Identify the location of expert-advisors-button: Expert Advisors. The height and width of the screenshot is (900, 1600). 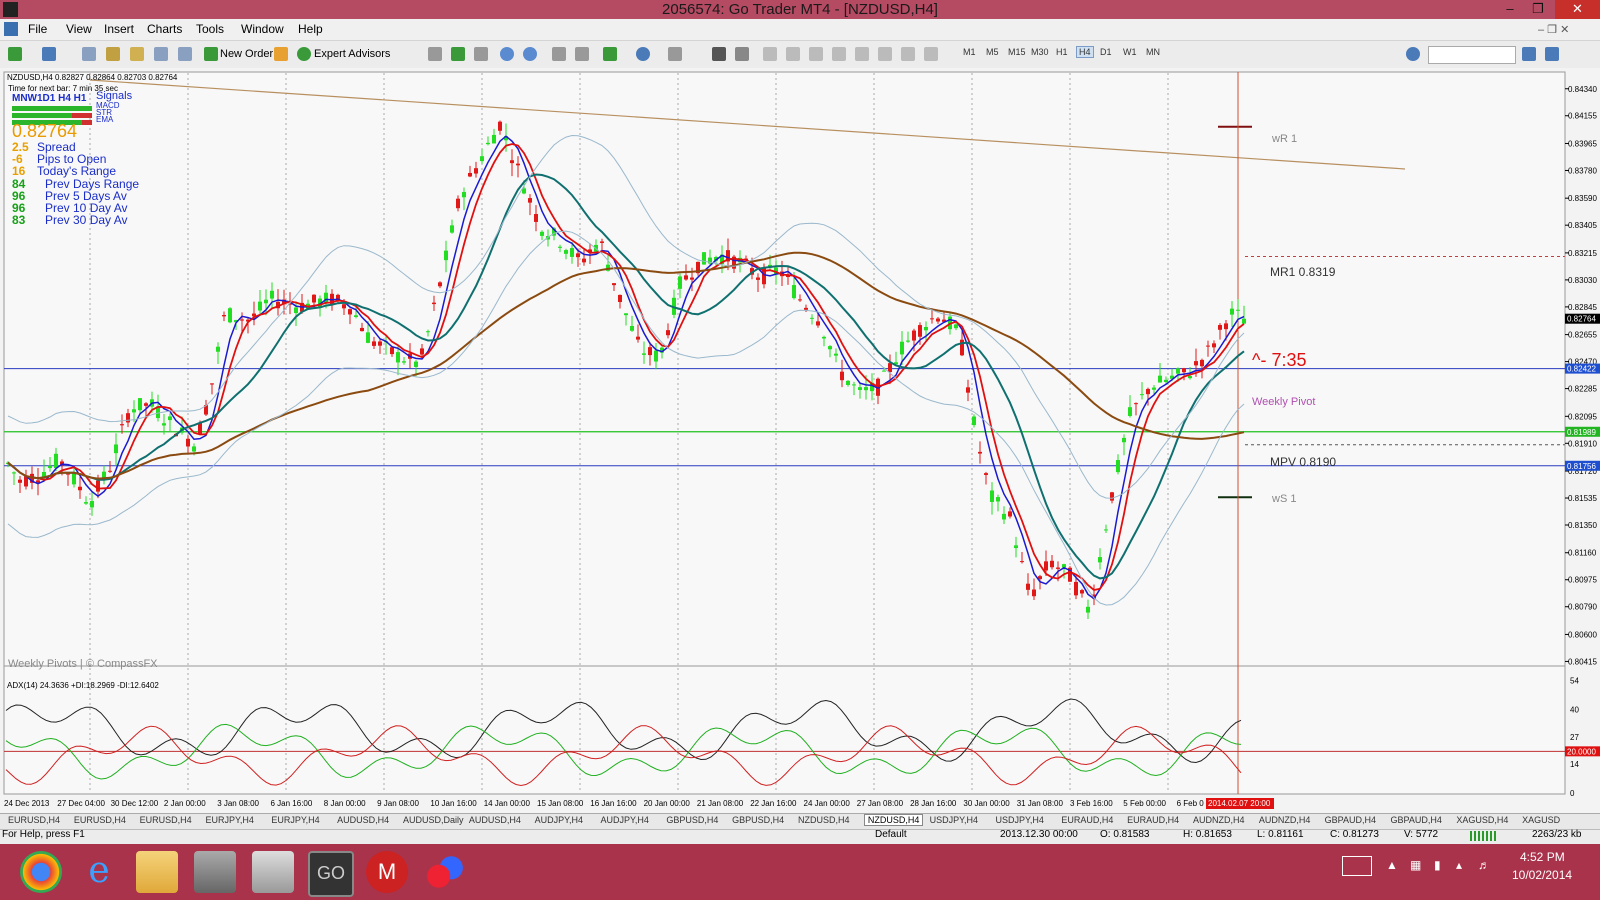
(352, 54).